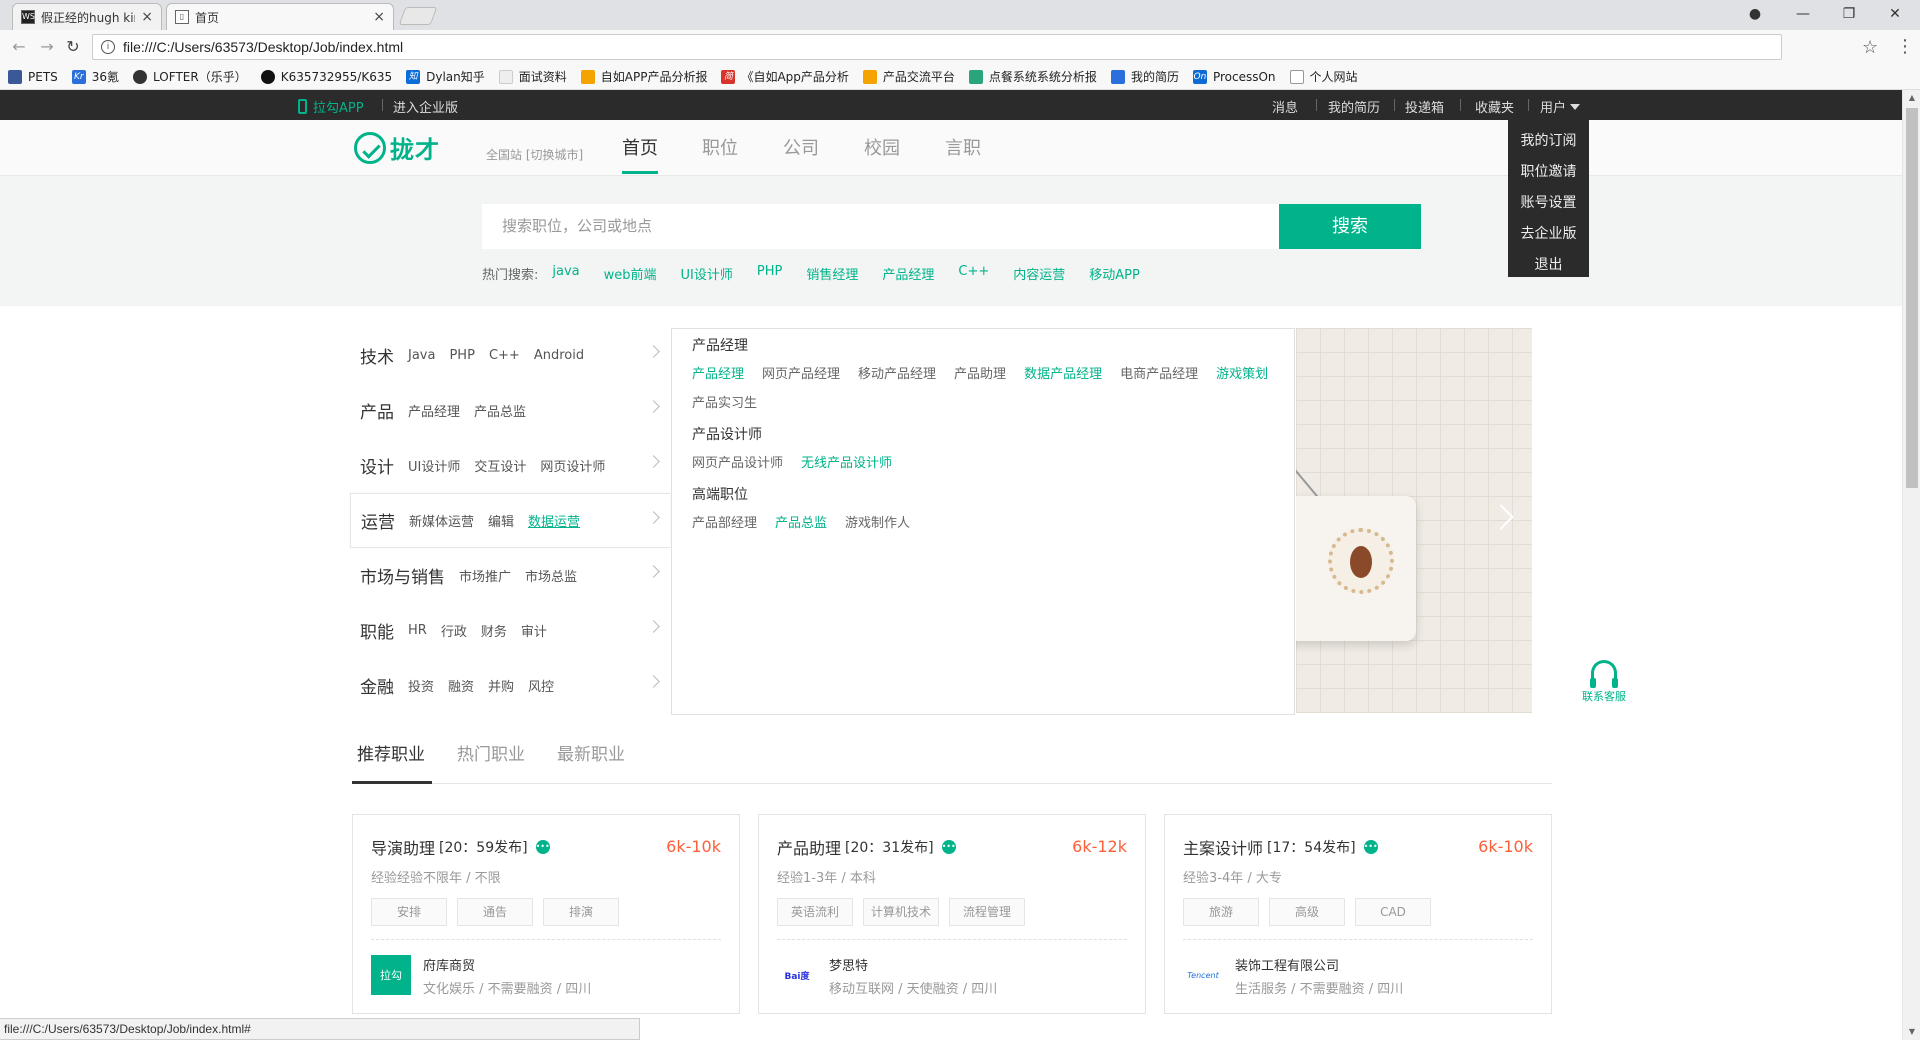  I want to click on account-icon: ●, so click(1755, 14).